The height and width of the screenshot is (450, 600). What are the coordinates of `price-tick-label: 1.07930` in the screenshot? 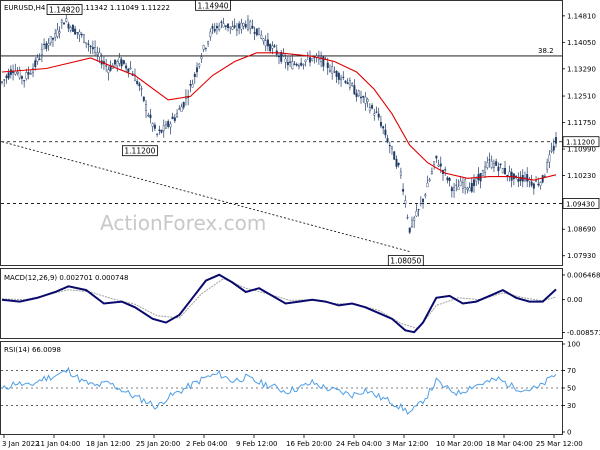 It's located at (581, 256).